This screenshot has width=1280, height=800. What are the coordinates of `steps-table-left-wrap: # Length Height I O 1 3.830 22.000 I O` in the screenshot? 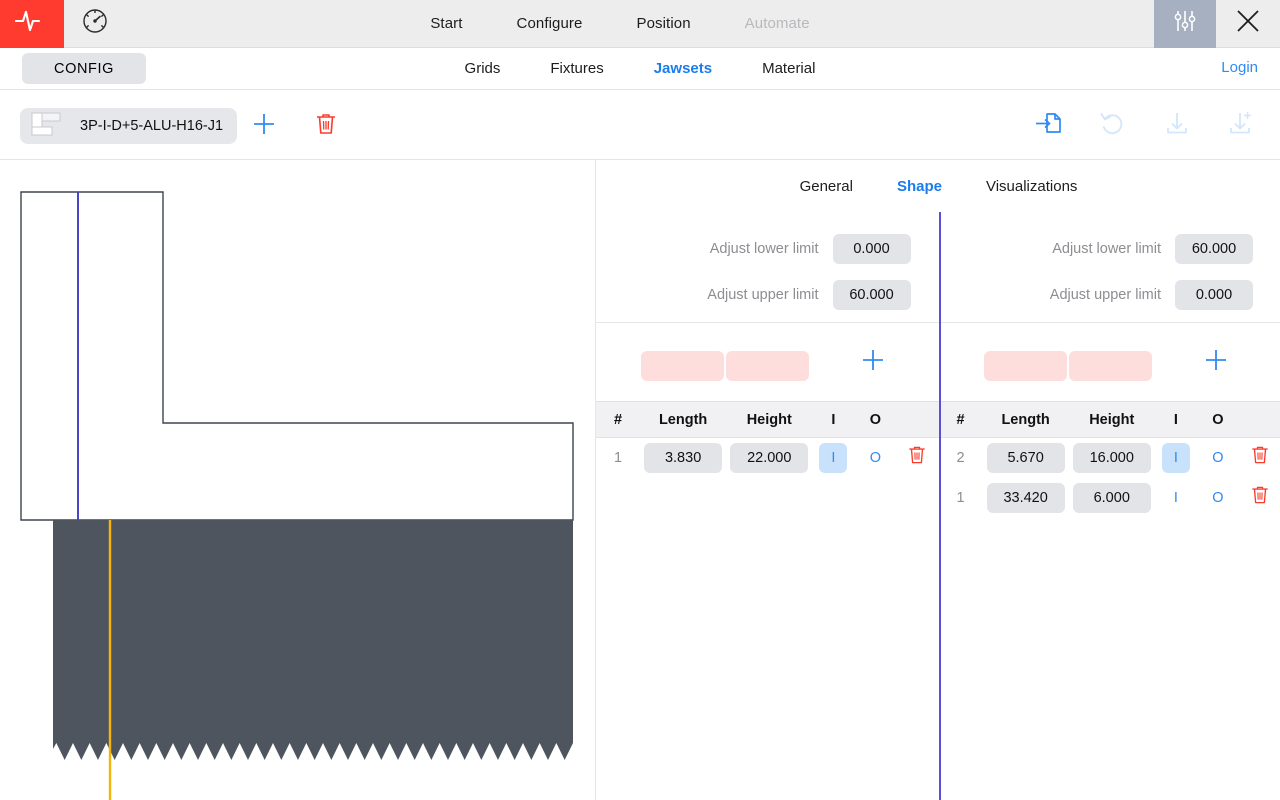 It's located at (767, 600).